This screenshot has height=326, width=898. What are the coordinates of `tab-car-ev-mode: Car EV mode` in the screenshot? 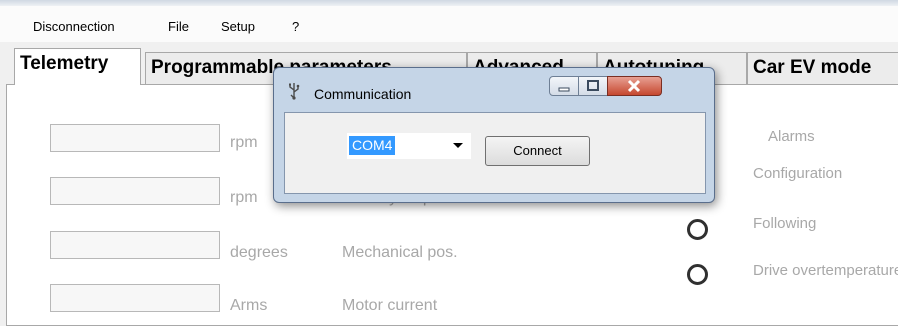 It's located at (822, 68).